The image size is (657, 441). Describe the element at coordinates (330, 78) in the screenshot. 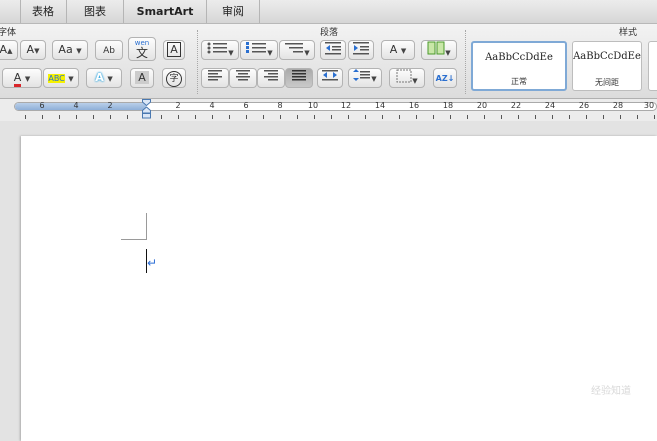

I see `distribute-button` at that location.